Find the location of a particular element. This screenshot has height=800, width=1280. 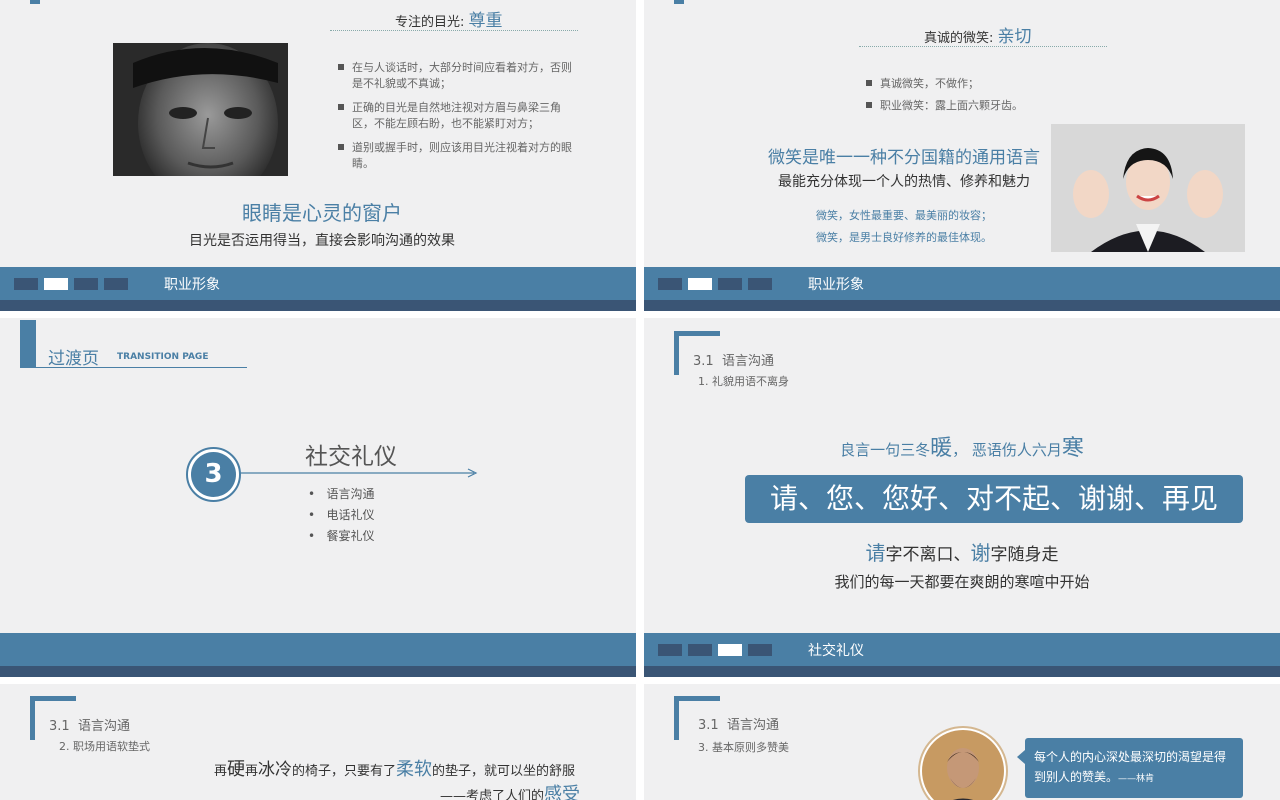

bullet-item: 在与人谈话时，大部分时间应看着对方，否则是不礼貌或不真诚； is located at coordinates (456, 76).